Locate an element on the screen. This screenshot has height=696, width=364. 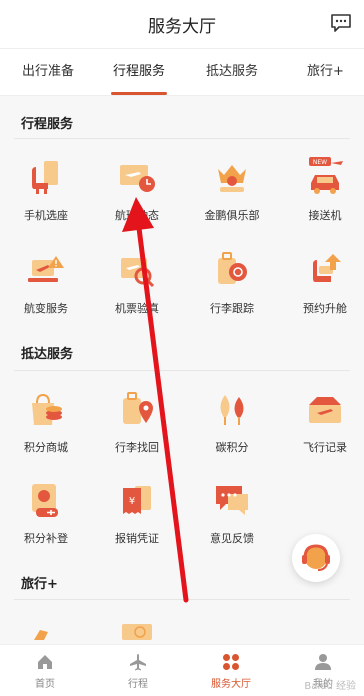
headset-icon is located at coordinates (316, 557).